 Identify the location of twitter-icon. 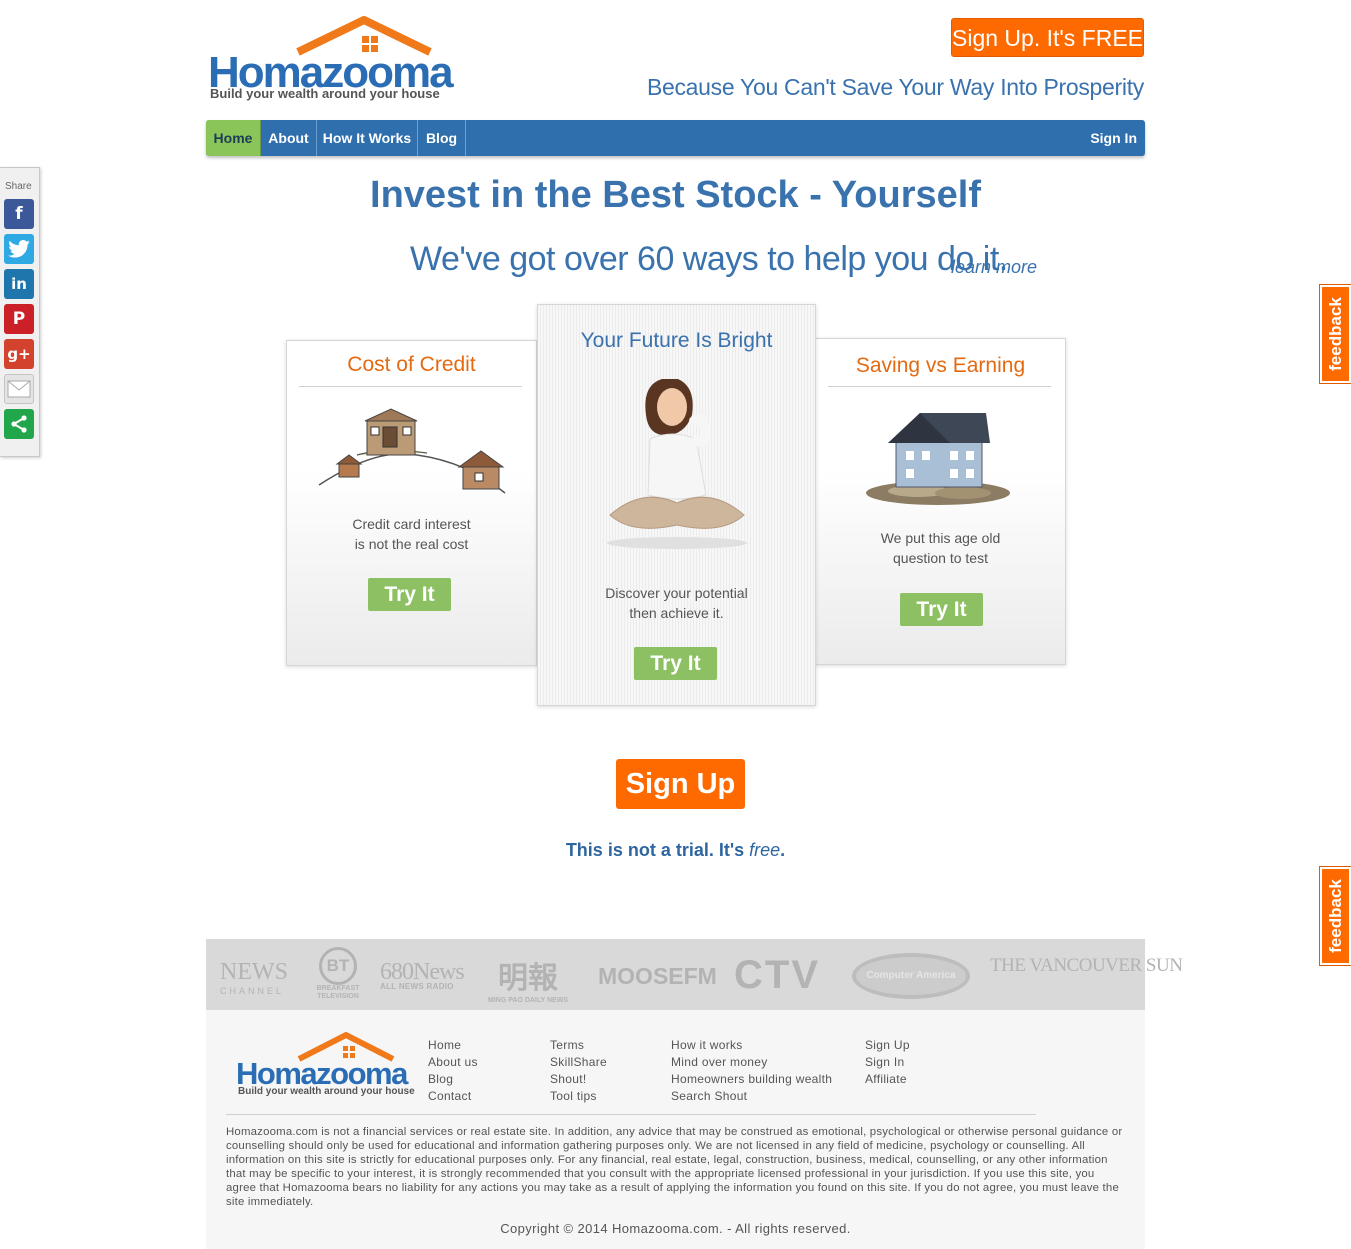
(19, 249).